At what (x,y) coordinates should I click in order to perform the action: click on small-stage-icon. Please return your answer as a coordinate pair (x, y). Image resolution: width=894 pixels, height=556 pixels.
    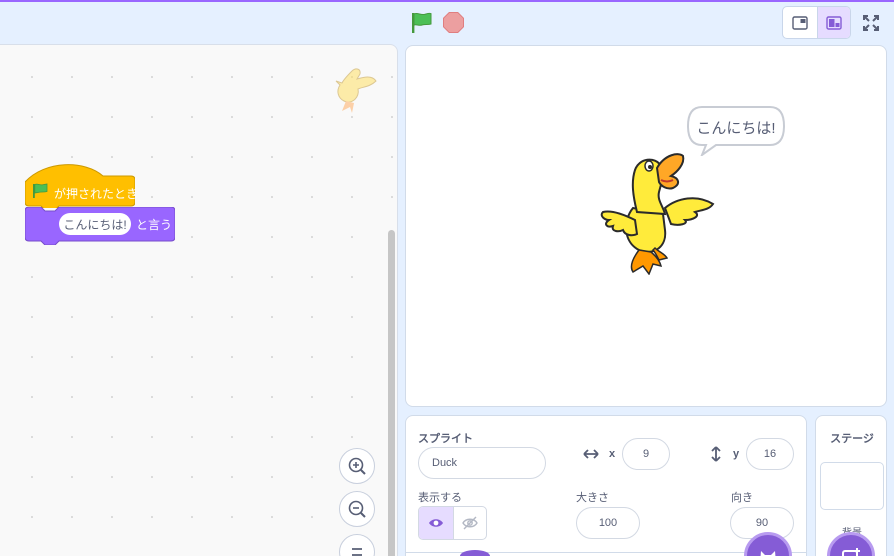
    Looking at the image, I should click on (800, 22).